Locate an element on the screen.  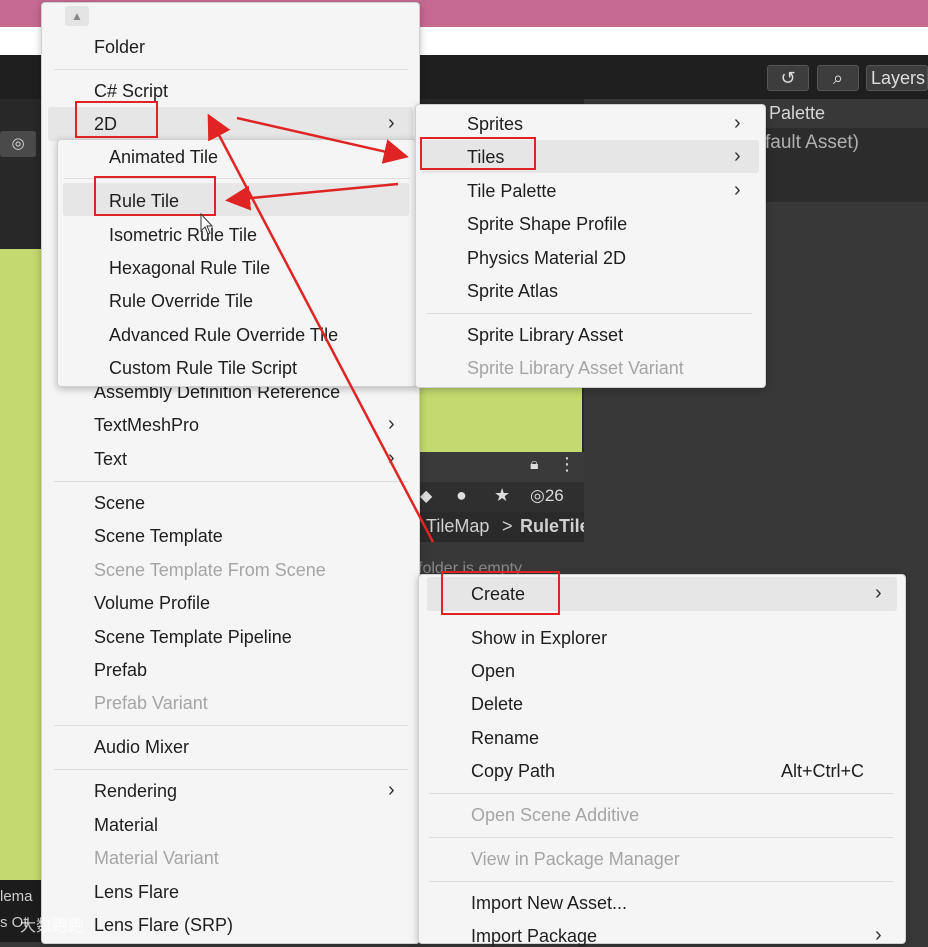
mouse-cursor-icon is located at coordinates (207, 224).